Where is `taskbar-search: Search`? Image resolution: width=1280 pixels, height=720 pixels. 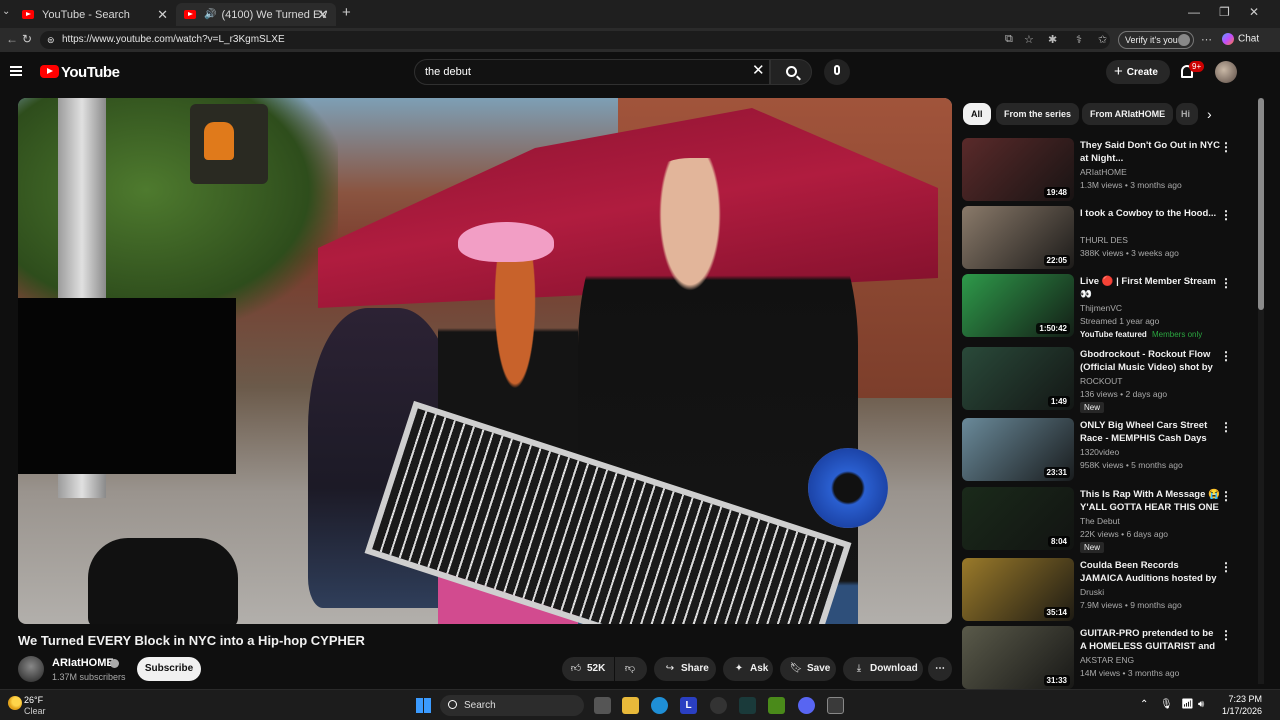 taskbar-search: Search is located at coordinates (512, 705).